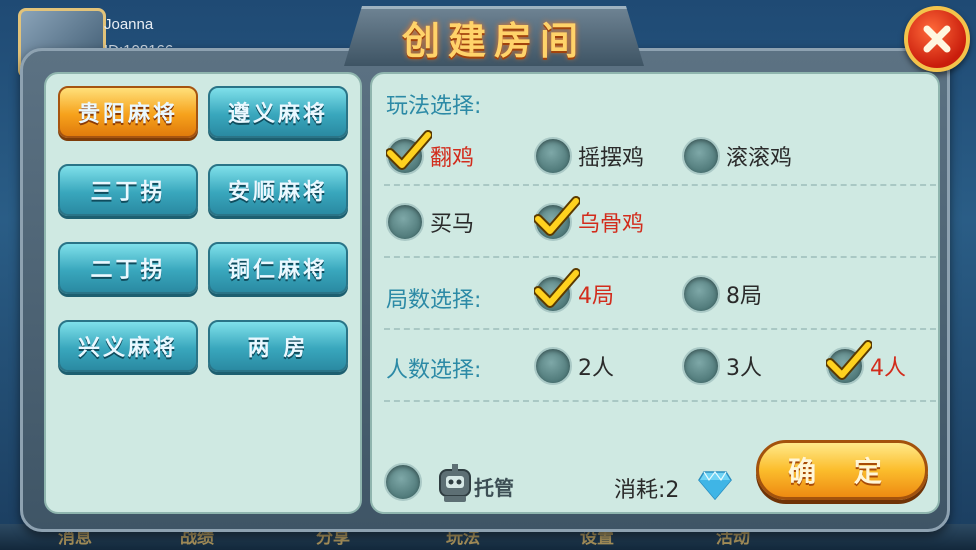 This screenshot has width=976, height=550. Describe the element at coordinates (128, 268) in the screenshot. I see `mode-erdingguai-button: 二丁拐` at that location.